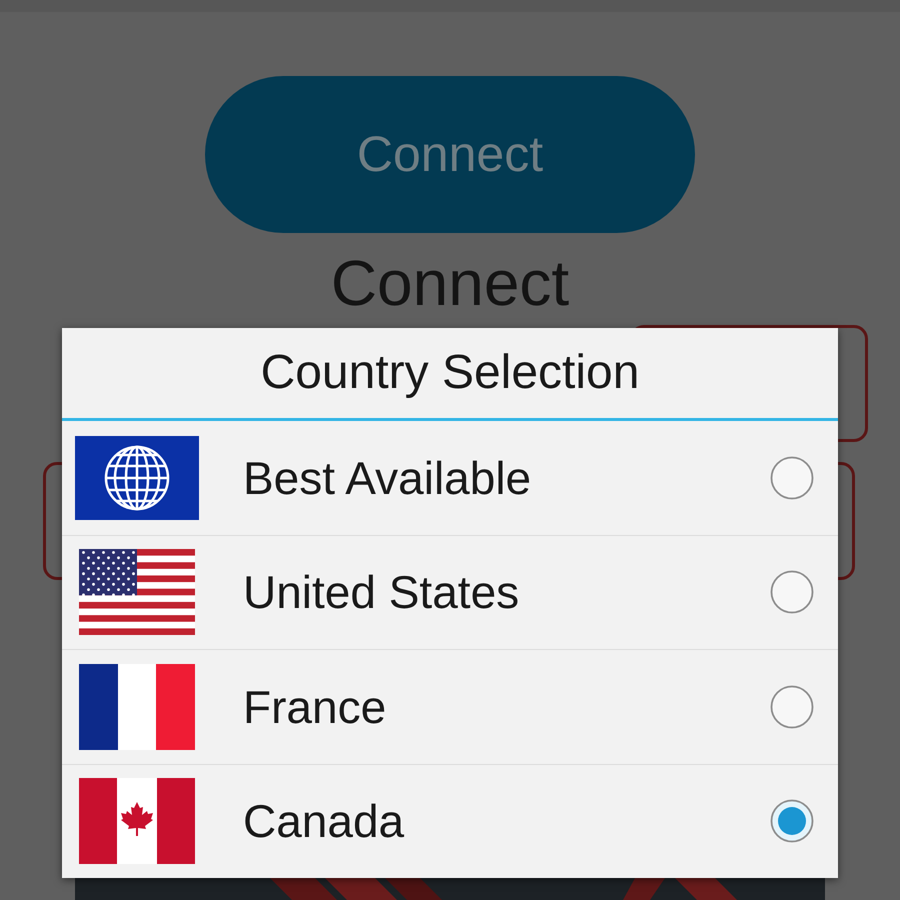 The image size is (900, 900). What do you see at coordinates (137, 707) in the screenshot?
I see `france-flag-icon` at bounding box center [137, 707].